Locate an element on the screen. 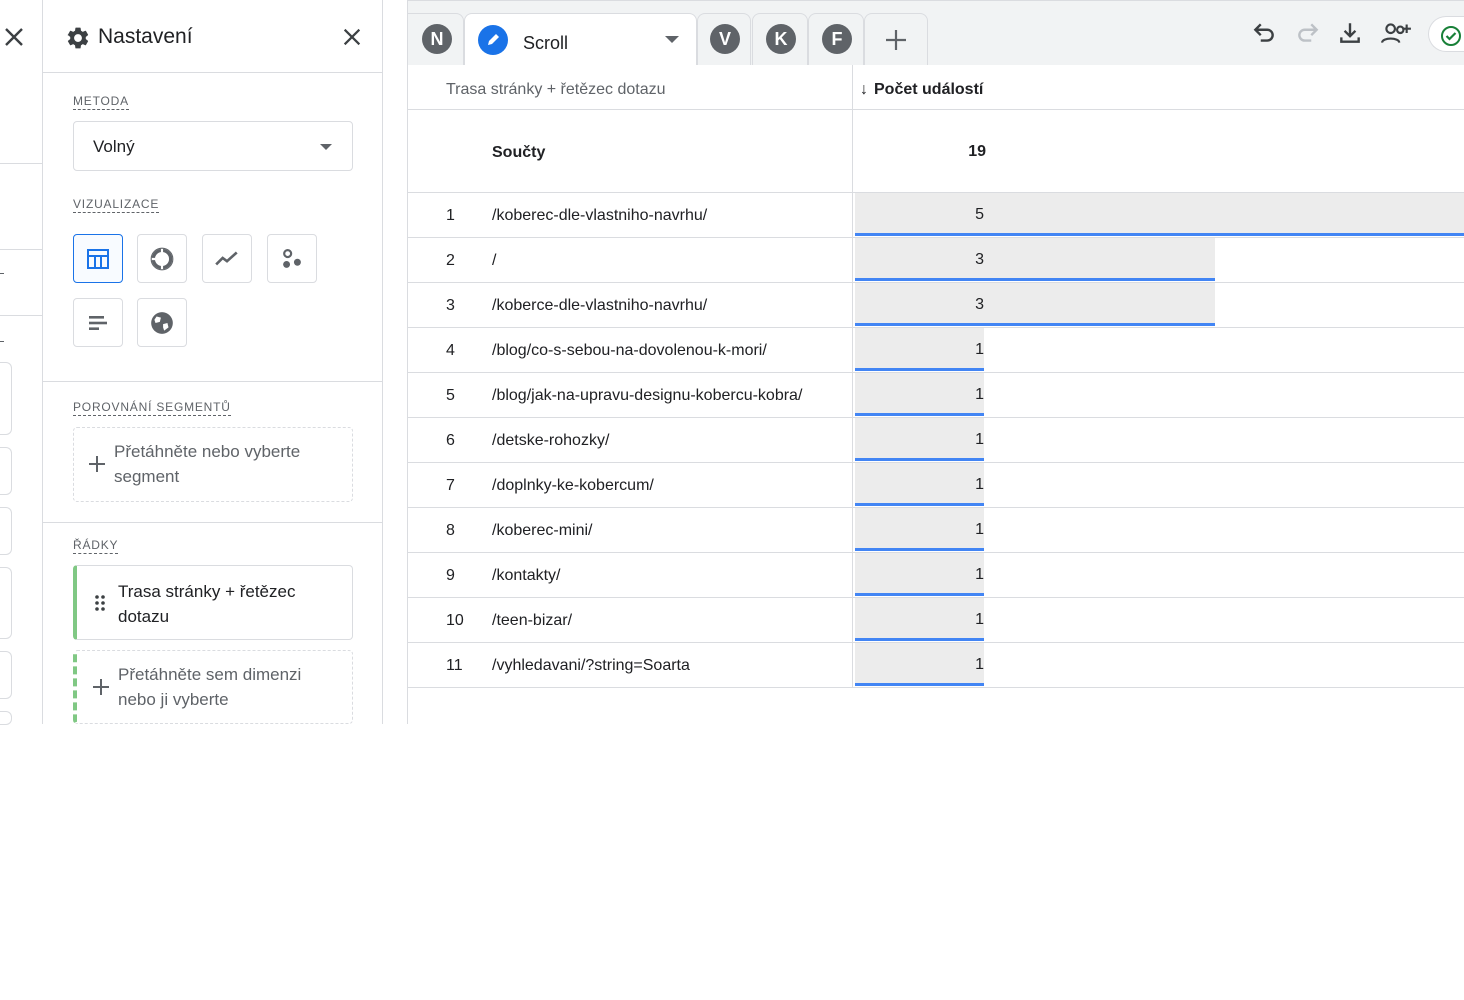 The width and height of the screenshot is (1464, 1000). table-row: 7/doplnky-ke-kobercum/1 is located at coordinates (936, 485).